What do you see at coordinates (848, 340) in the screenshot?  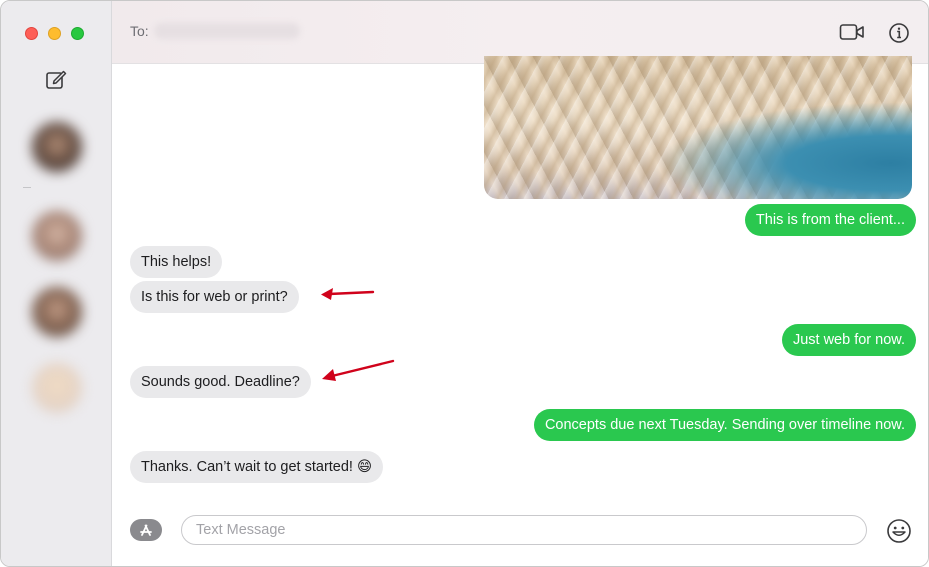 I see `outgoing-message: Just web for now.` at bounding box center [848, 340].